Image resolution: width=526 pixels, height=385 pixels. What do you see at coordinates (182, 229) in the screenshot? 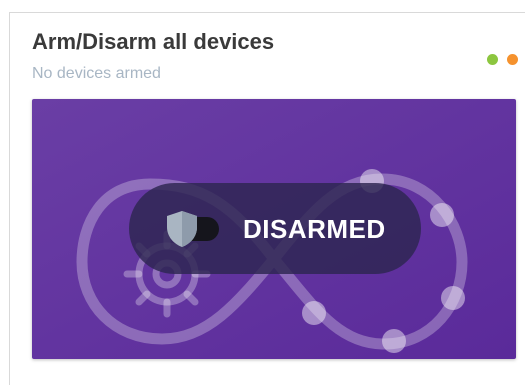
I see `shield-icon` at bounding box center [182, 229].